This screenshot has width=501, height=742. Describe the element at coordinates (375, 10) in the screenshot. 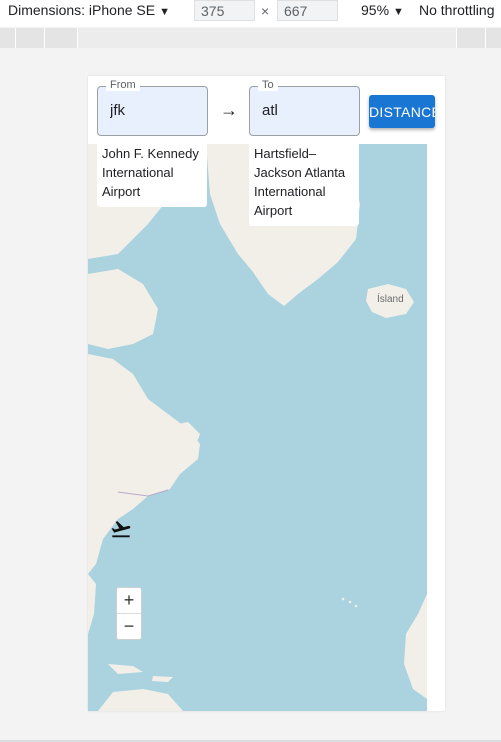

I see `zoom-value: 95%` at that location.